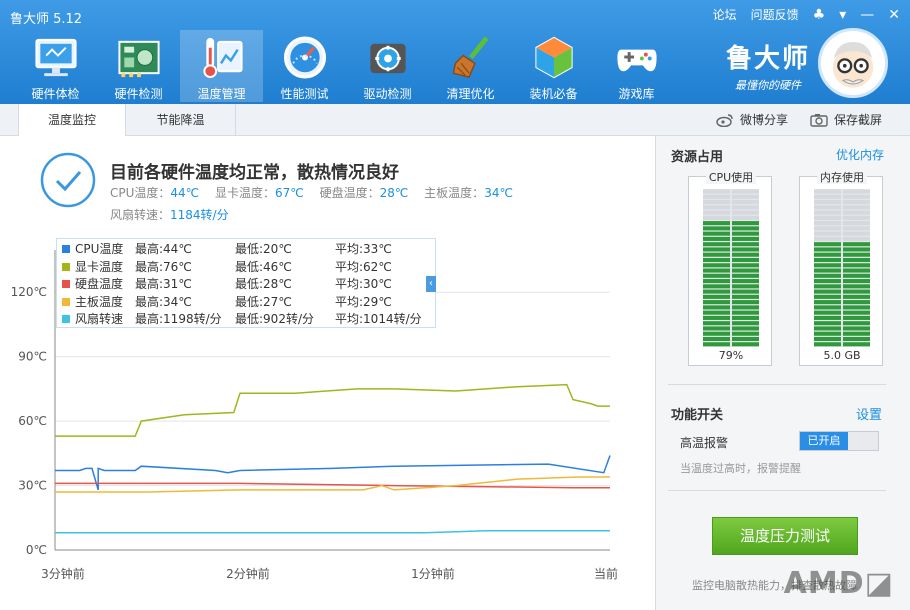  What do you see at coordinates (454, 193) in the screenshot?
I see `board-temp-label: 主板温度：` at bounding box center [454, 193].